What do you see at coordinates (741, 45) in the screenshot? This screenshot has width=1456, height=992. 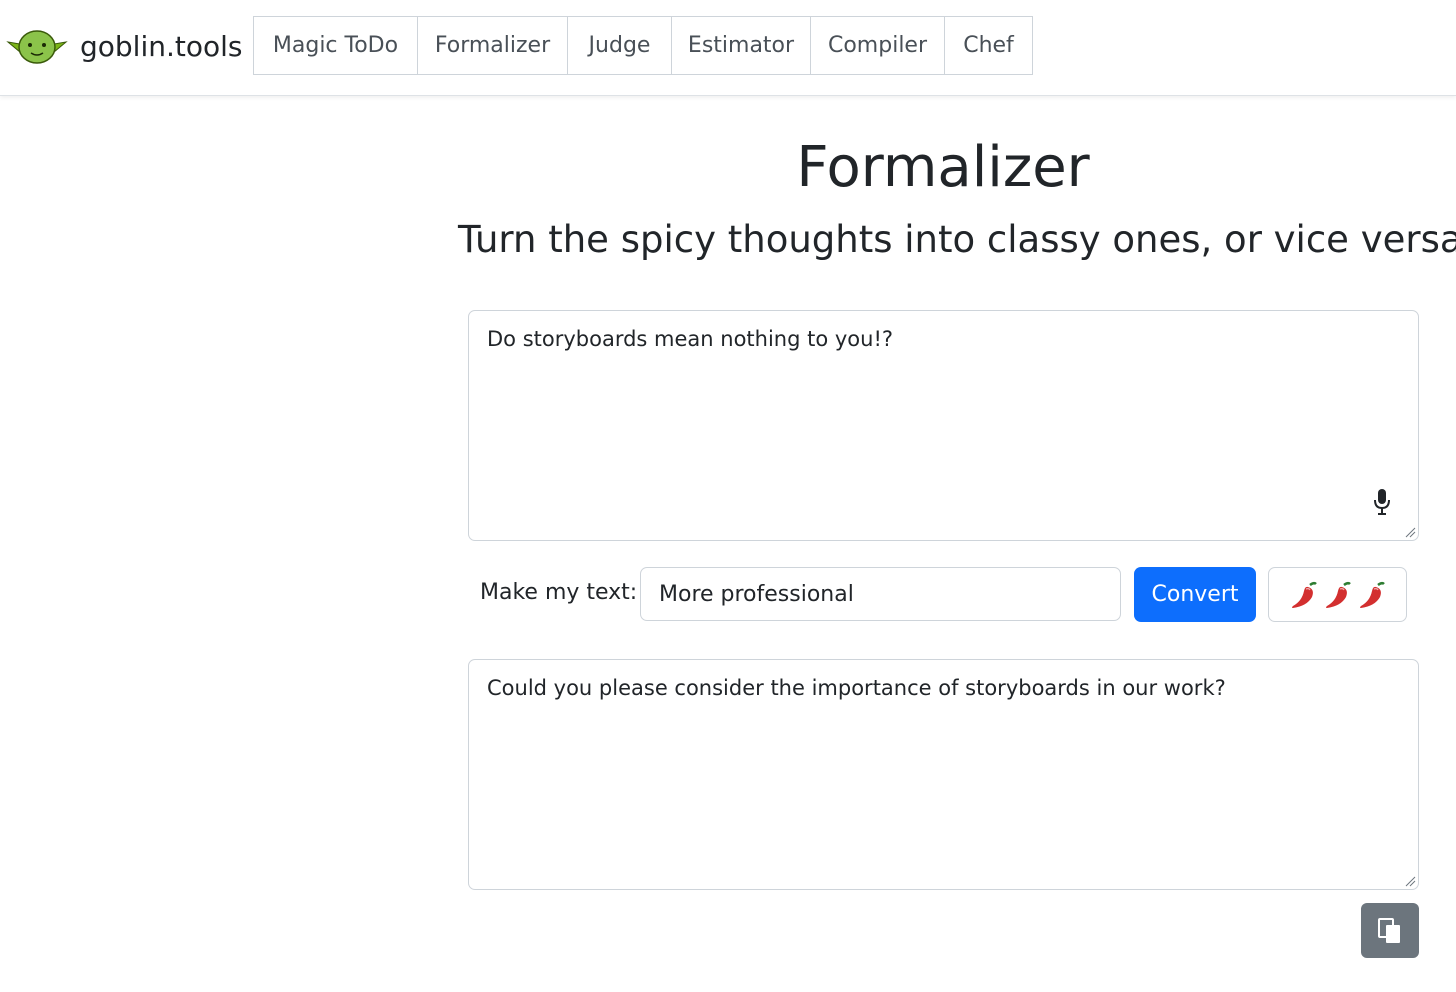 I see `nav-estimator: Estimator` at bounding box center [741, 45].